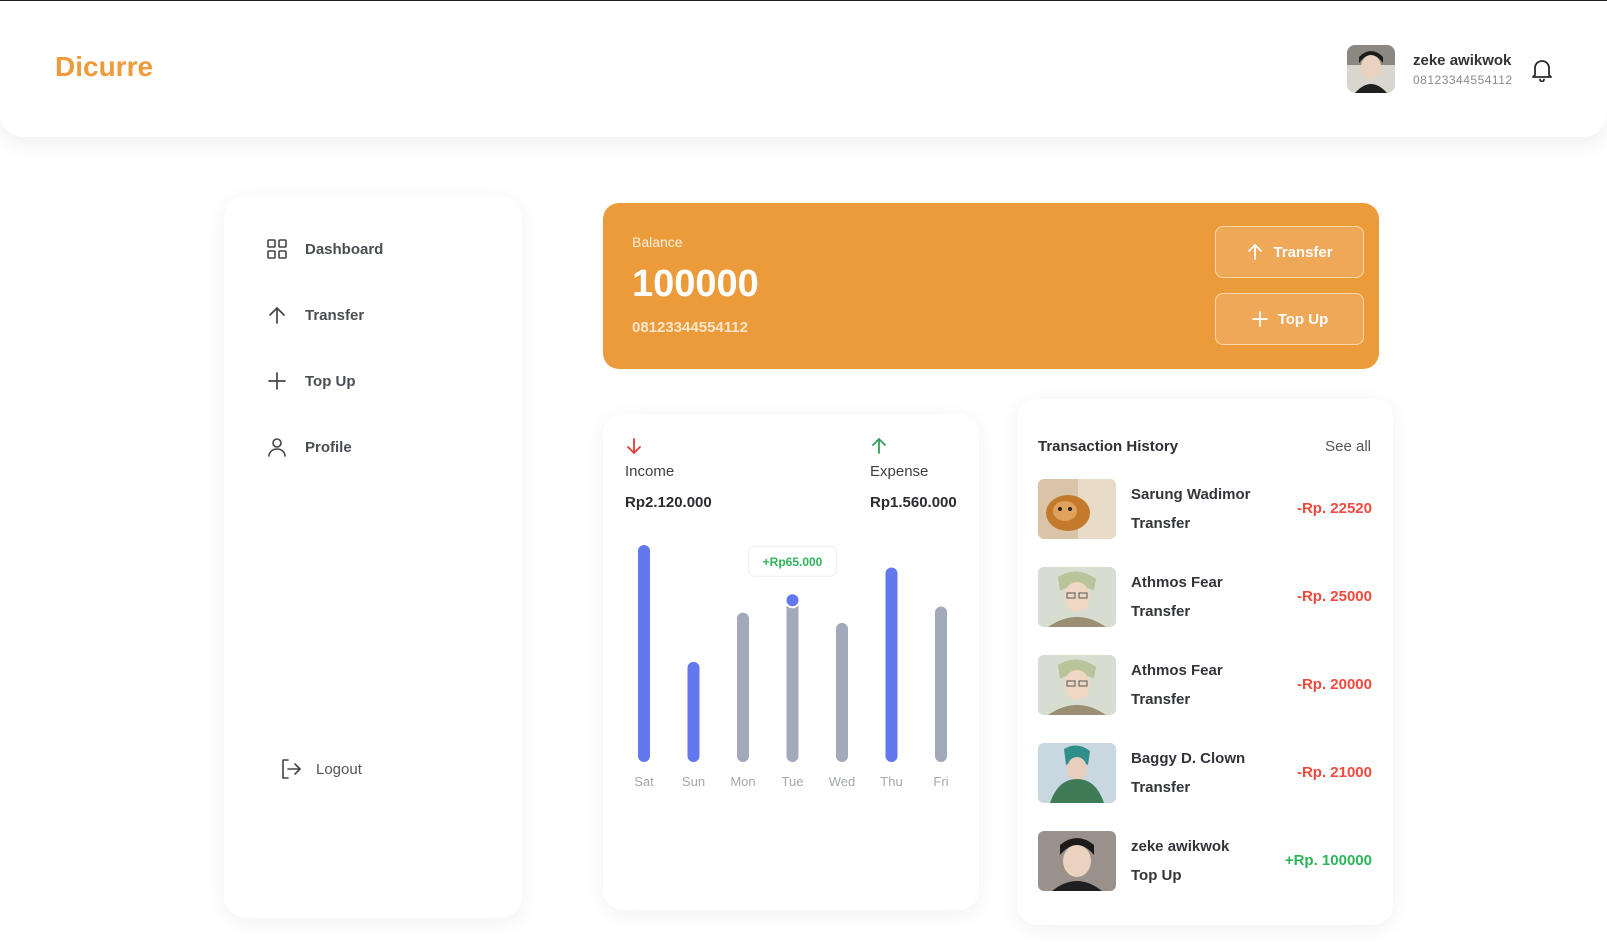 This screenshot has width=1607, height=946. I want to click on transaction-amount: -Rp. 20000, so click(1334, 684).